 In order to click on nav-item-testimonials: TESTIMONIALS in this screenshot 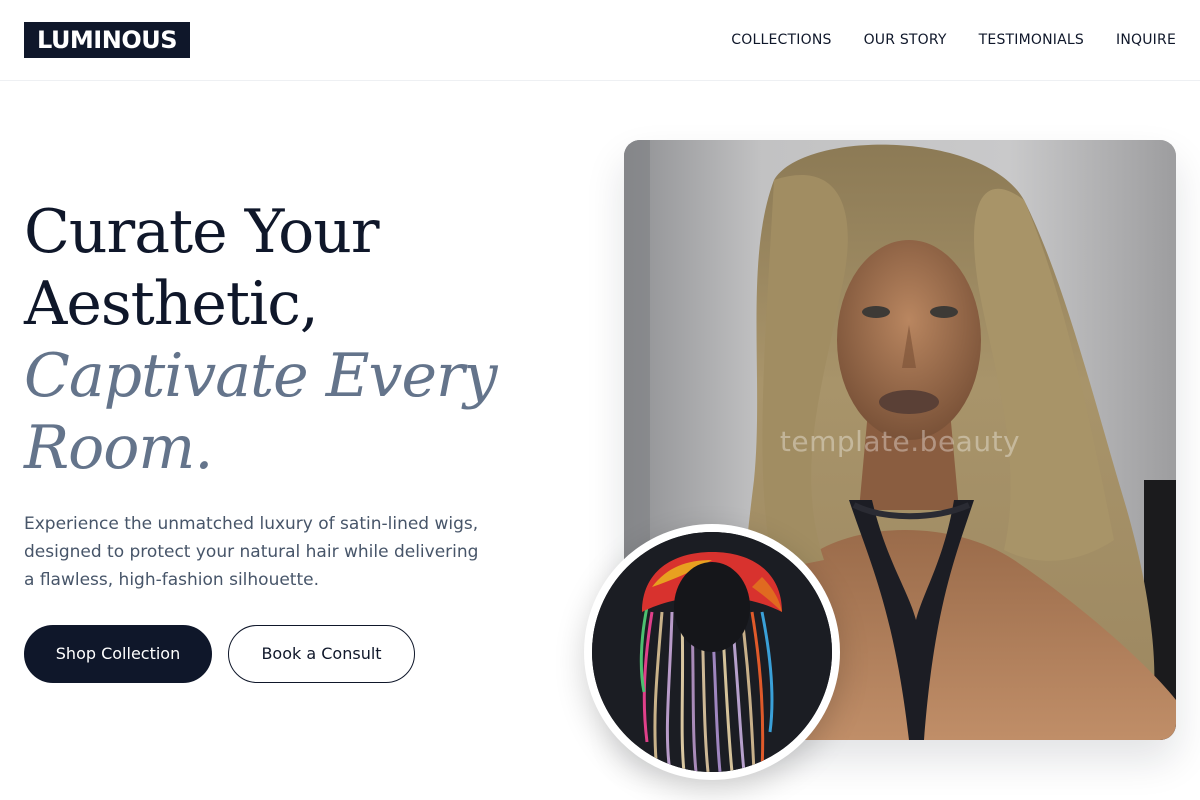, I will do `click(1031, 40)`.